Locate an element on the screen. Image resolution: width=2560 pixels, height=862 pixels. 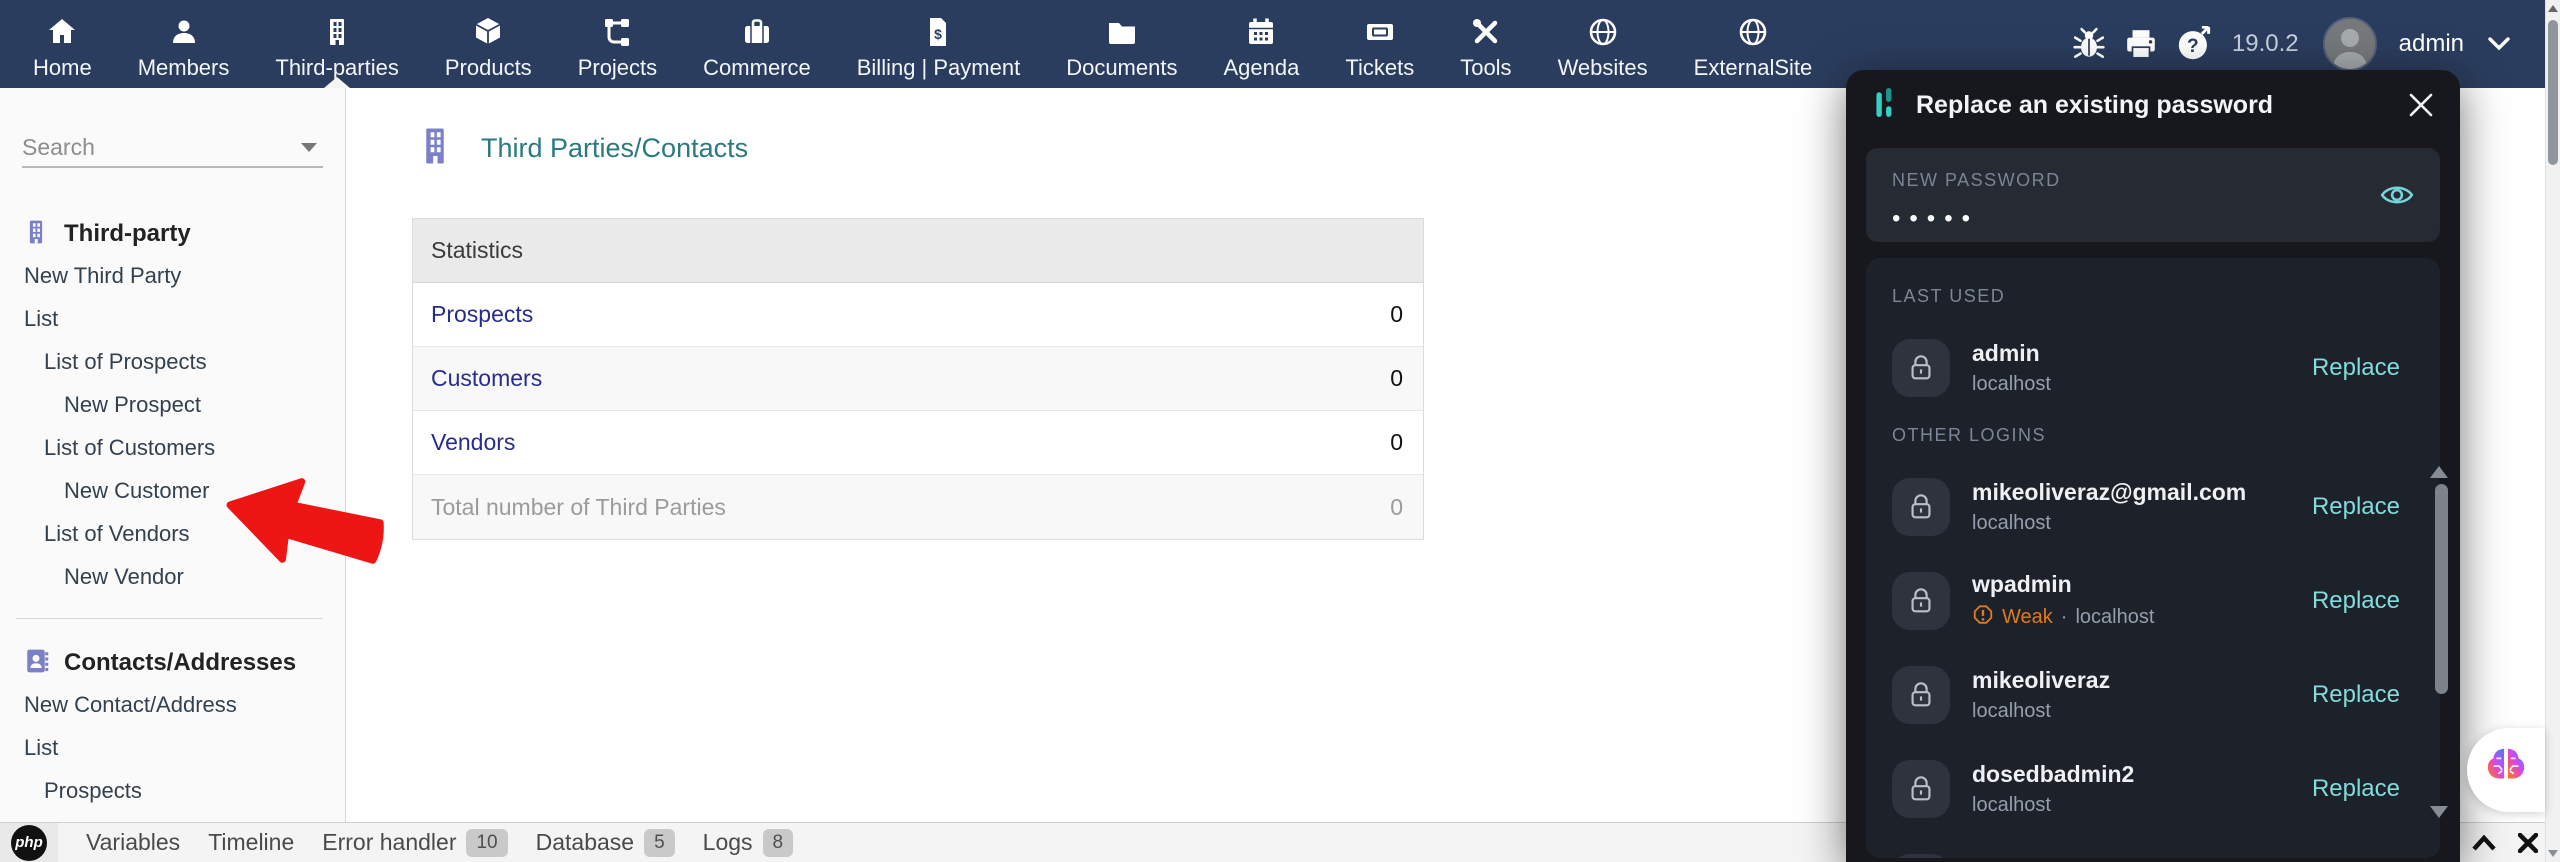
nav-item-agenda: Agenda is located at coordinates (1261, 44).